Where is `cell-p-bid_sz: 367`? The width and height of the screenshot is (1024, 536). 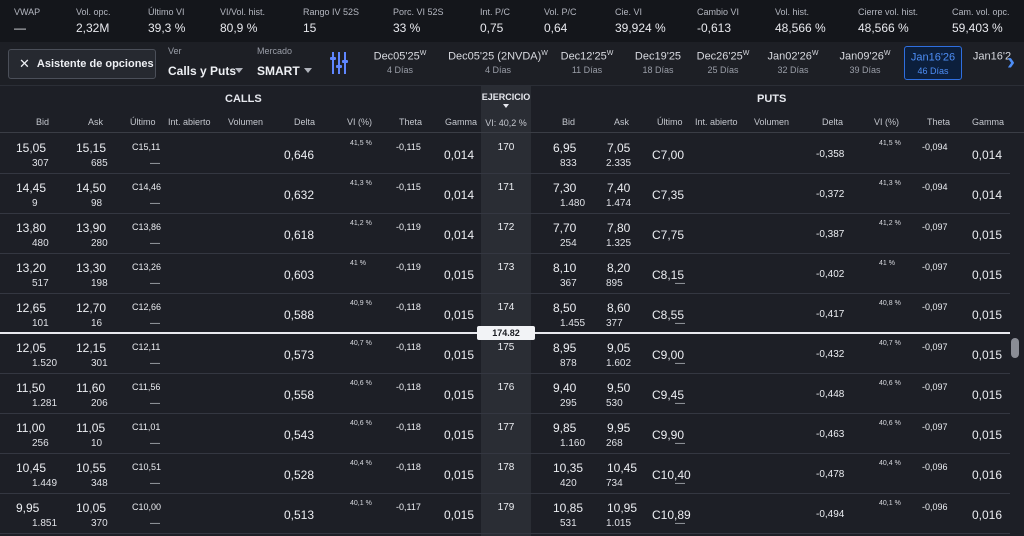 cell-p-bid_sz: 367 is located at coordinates (568, 283).